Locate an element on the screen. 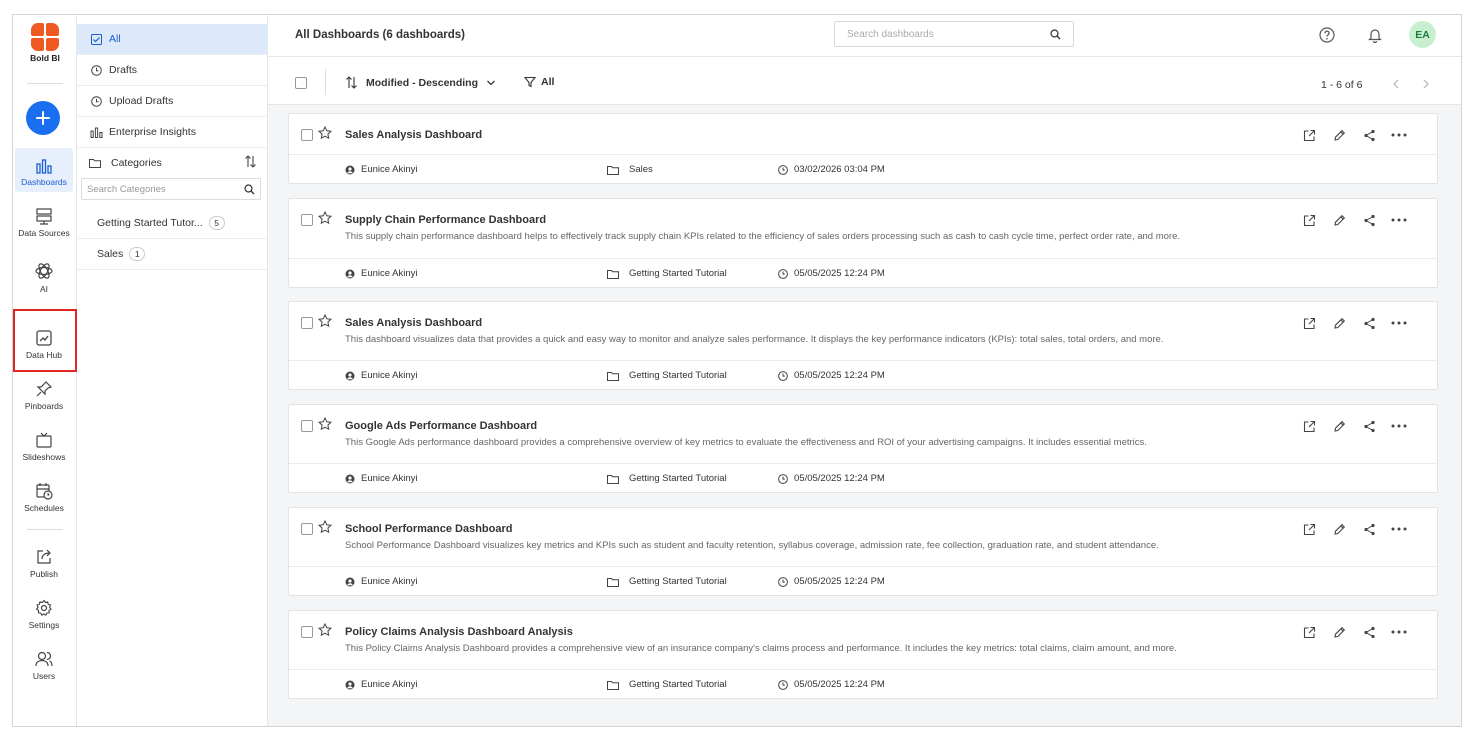 The image size is (1484, 744). category-count-badge: 5 is located at coordinates (216, 223).